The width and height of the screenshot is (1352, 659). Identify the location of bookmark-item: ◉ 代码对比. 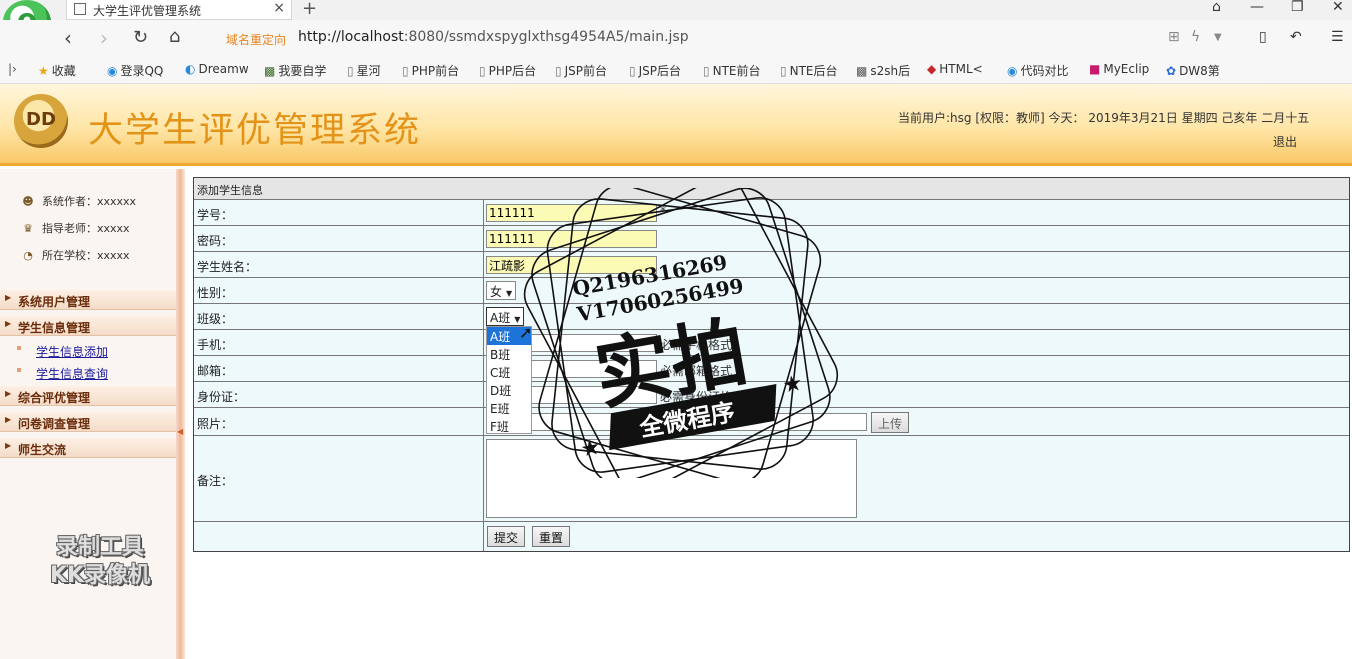
(1038, 70).